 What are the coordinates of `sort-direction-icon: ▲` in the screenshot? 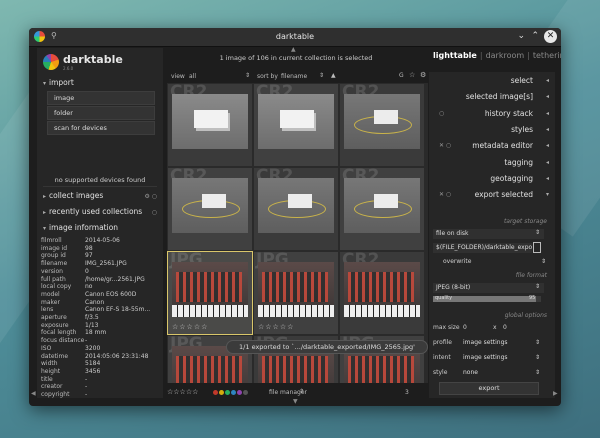 It's located at (333, 75).